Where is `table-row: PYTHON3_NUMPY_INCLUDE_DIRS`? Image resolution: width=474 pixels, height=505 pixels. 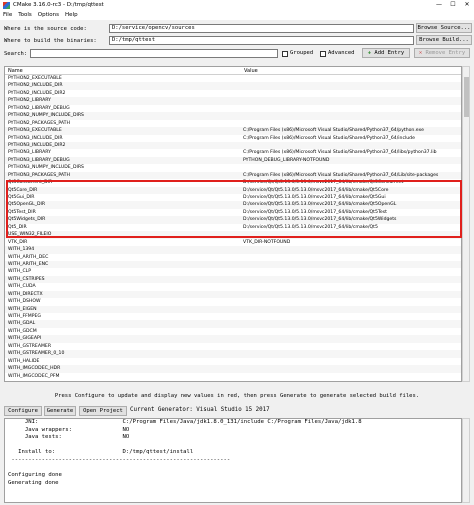
table-row: PYTHON3_NUMPY_INCLUDE_DIRS is located at coordinates (233, 167).